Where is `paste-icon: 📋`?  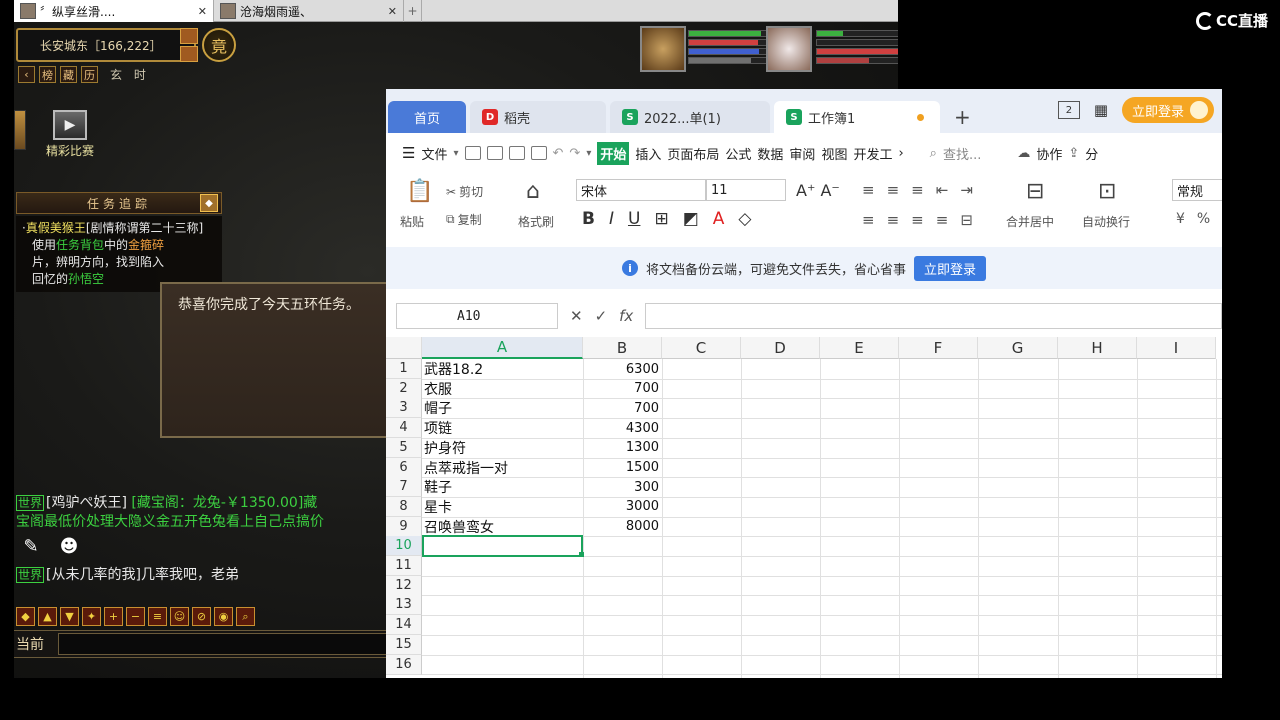 paste-icon: 📋 is located at coordinates (419, 191).